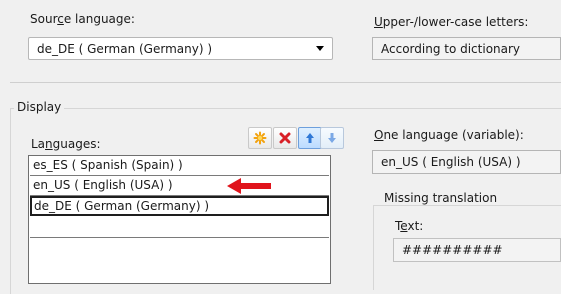 This screenshot has width=561, height=294. What do you see at coordinates (249, 187) in the screenshot?
I see `annotation-arrow-icon` at bounding box center [249, 187].